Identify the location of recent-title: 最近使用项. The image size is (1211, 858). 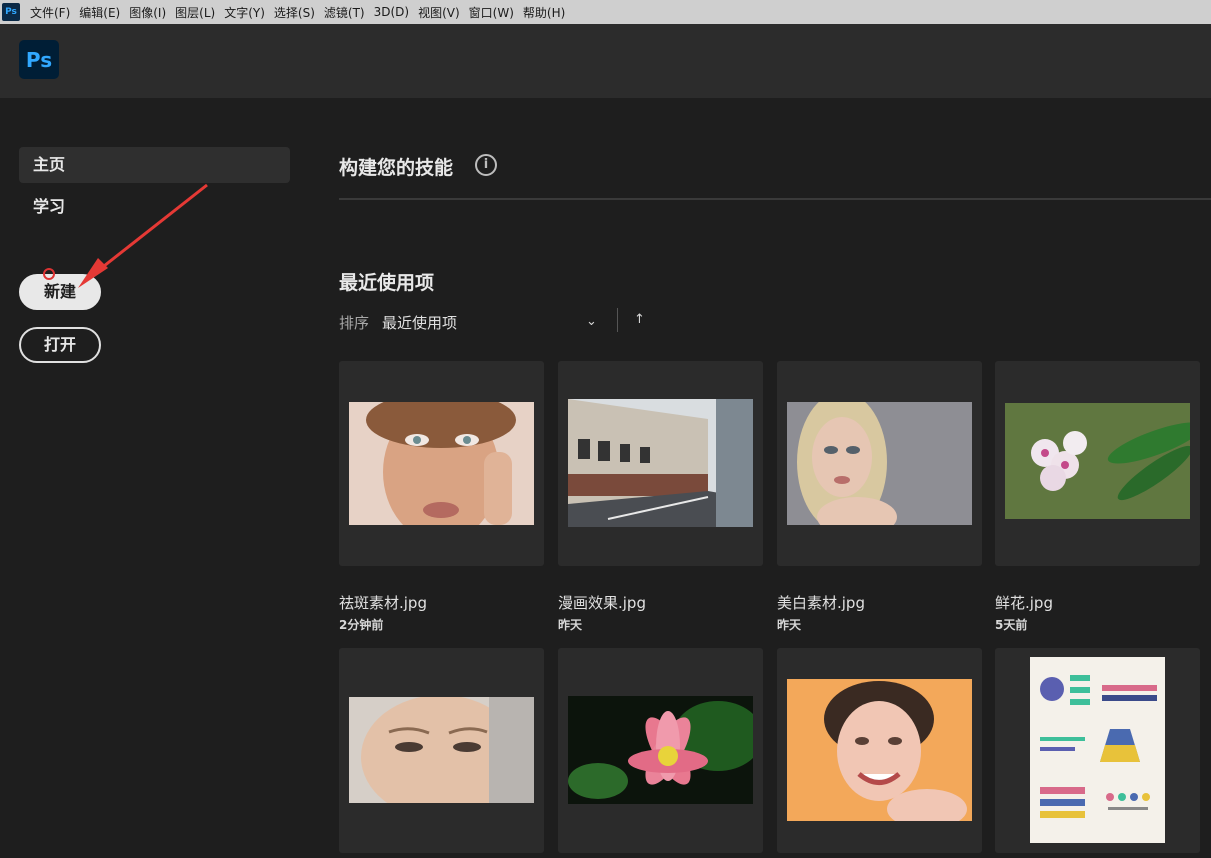
(387, 283).